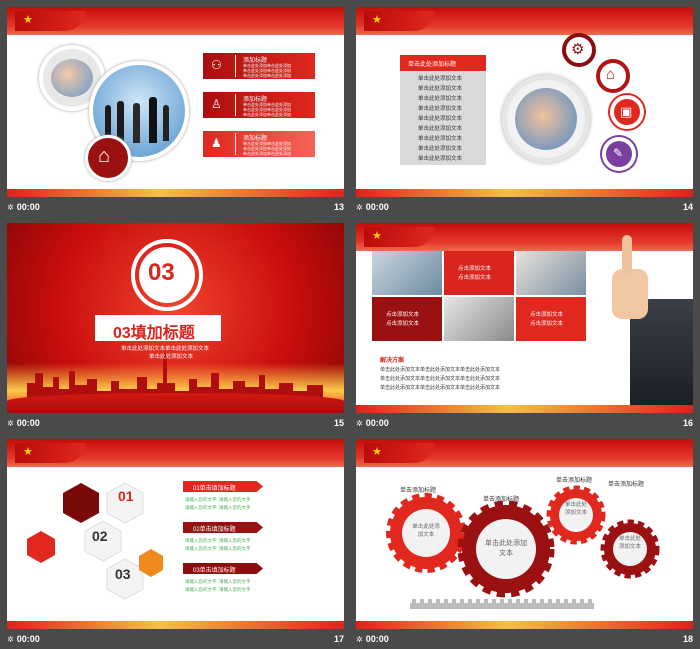  What do you see at coordinates (524, 207) in the screenshot?
I see `slide-meta: ✲ 00:00 14` at bounding box center [524, 207].